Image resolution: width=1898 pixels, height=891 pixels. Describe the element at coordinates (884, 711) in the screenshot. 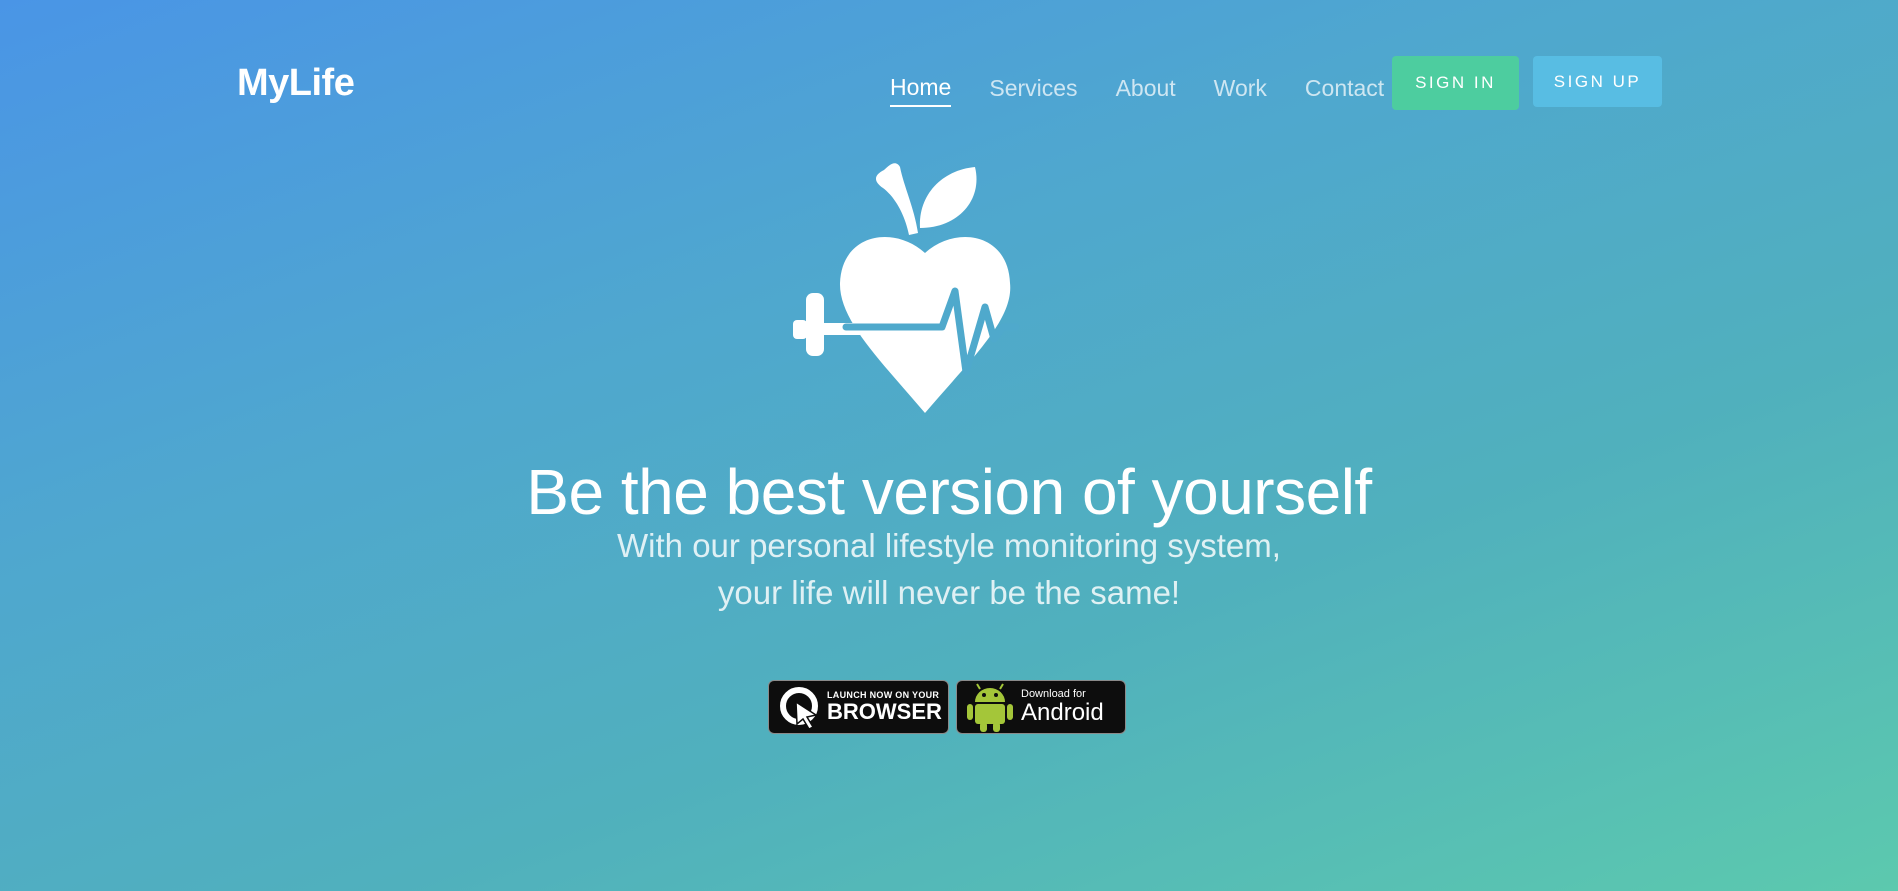

I see `browser-badge-big-text: BROWSER` at that location.